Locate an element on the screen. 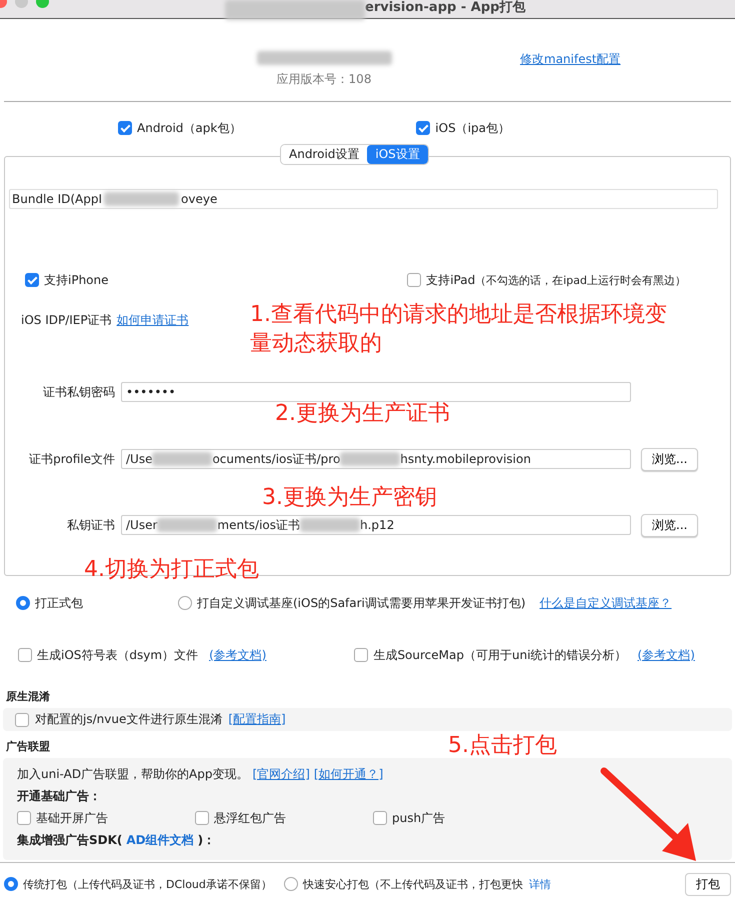 The width and height of the screenshot is (735, 904). field-text: Bundle ID(AppI is located at coordinates (57, 199).